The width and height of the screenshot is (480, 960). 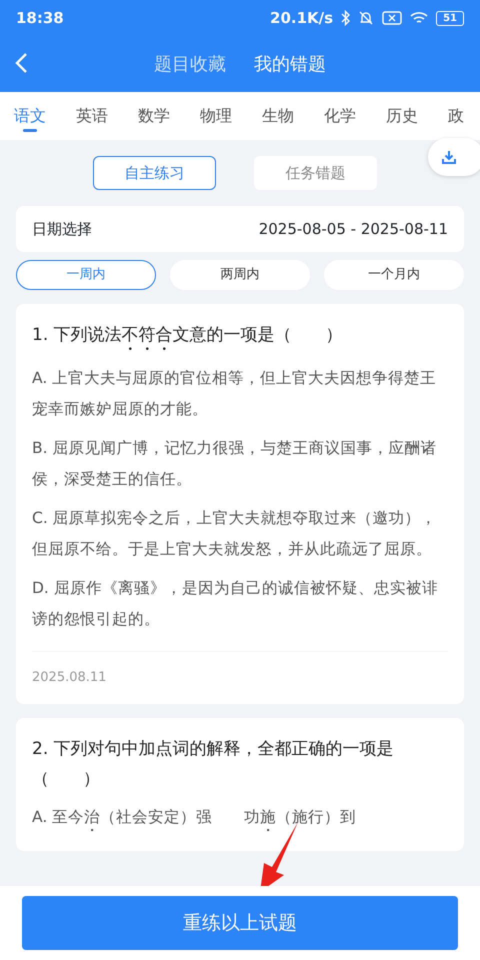 What do you see at coordinates (353, 229) in the screenshot?
I see `date-range: 2025-08-05 - 2025-08-11` at bounding box center [353, 229].